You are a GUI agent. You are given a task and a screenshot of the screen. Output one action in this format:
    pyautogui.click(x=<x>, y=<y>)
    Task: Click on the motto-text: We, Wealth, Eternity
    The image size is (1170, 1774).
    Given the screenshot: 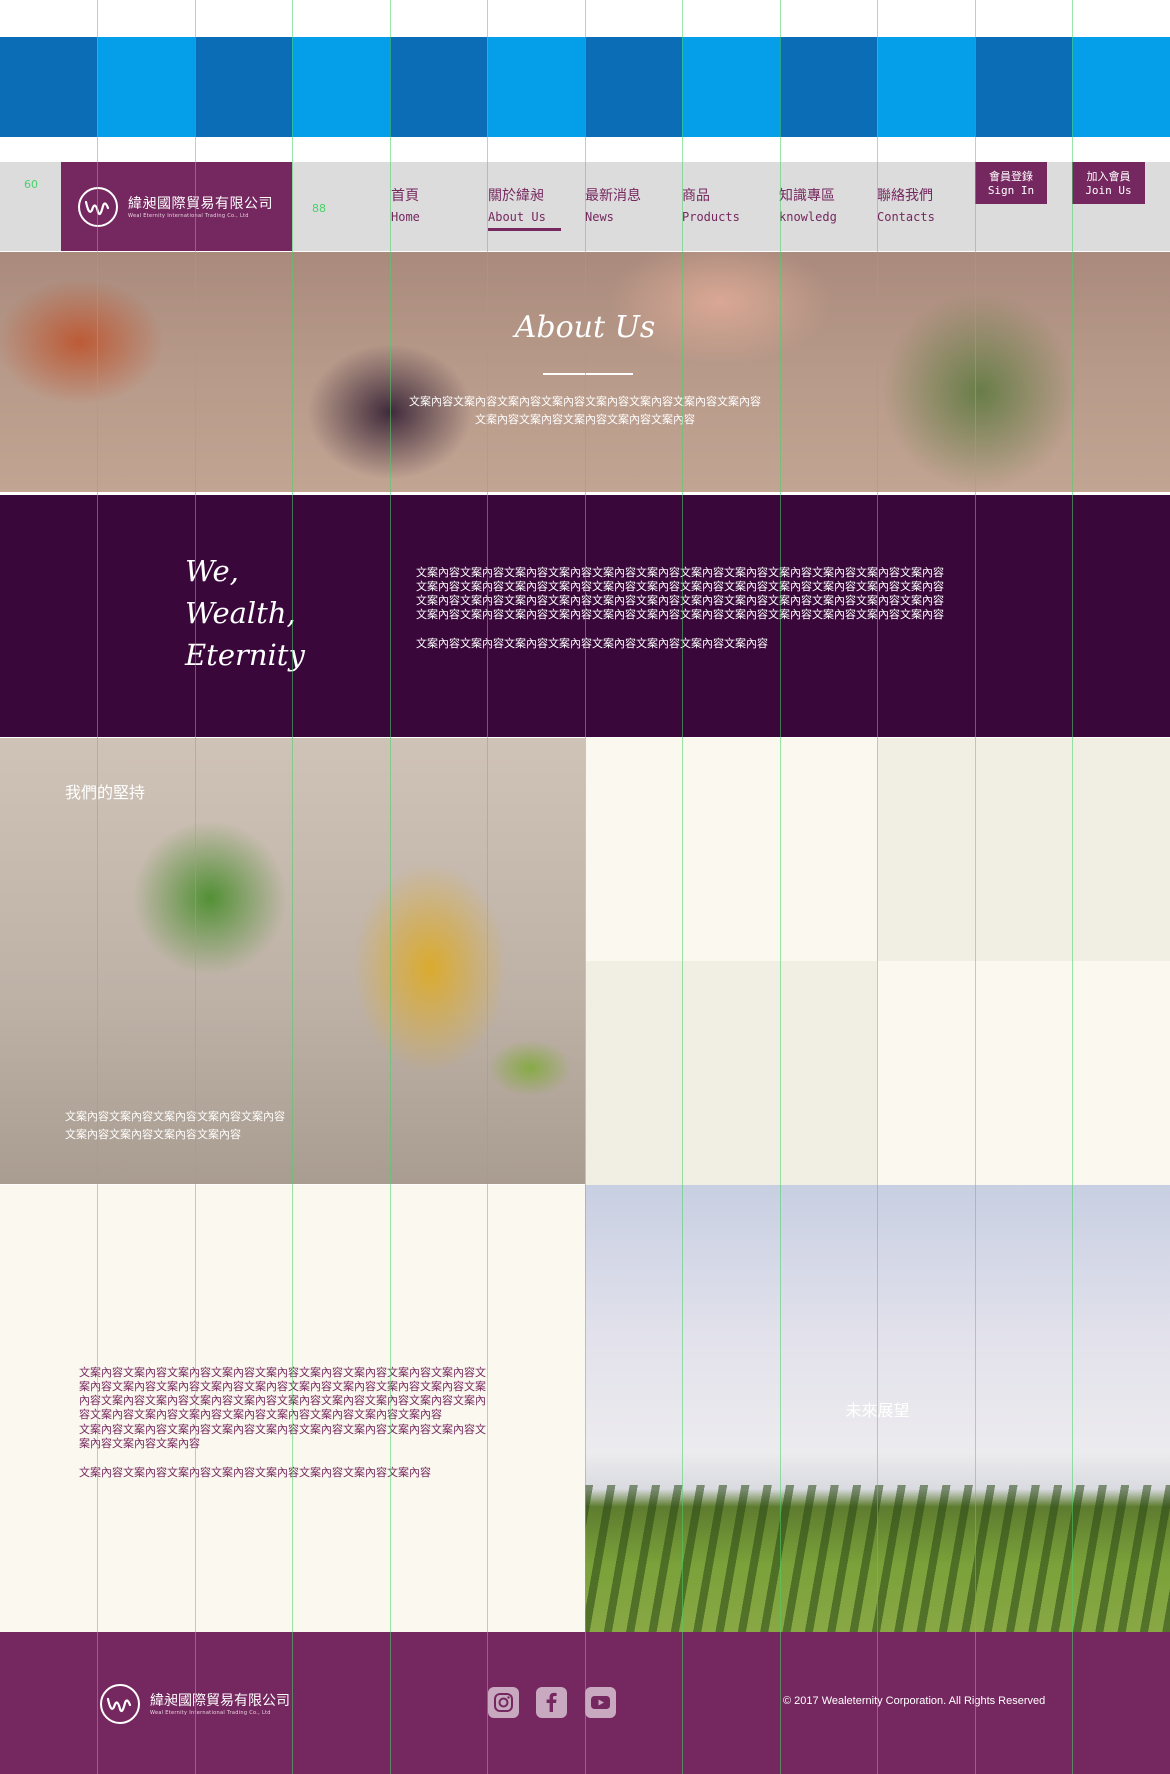 What is the action you would take?
    pyautogui.click(x=245, y=613)
    